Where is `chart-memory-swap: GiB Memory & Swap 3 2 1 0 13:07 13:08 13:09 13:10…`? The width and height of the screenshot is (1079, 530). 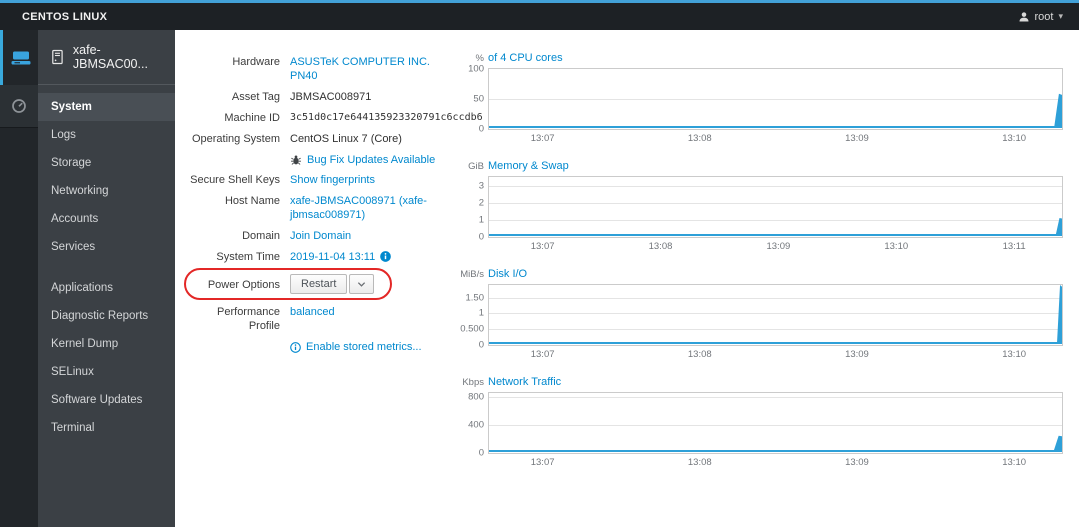
chart-memory-swap: GiB Memory & Swap 3 2 1 0 13:07 13:08 13:09 13:10… is located at coordinates (760, 207).